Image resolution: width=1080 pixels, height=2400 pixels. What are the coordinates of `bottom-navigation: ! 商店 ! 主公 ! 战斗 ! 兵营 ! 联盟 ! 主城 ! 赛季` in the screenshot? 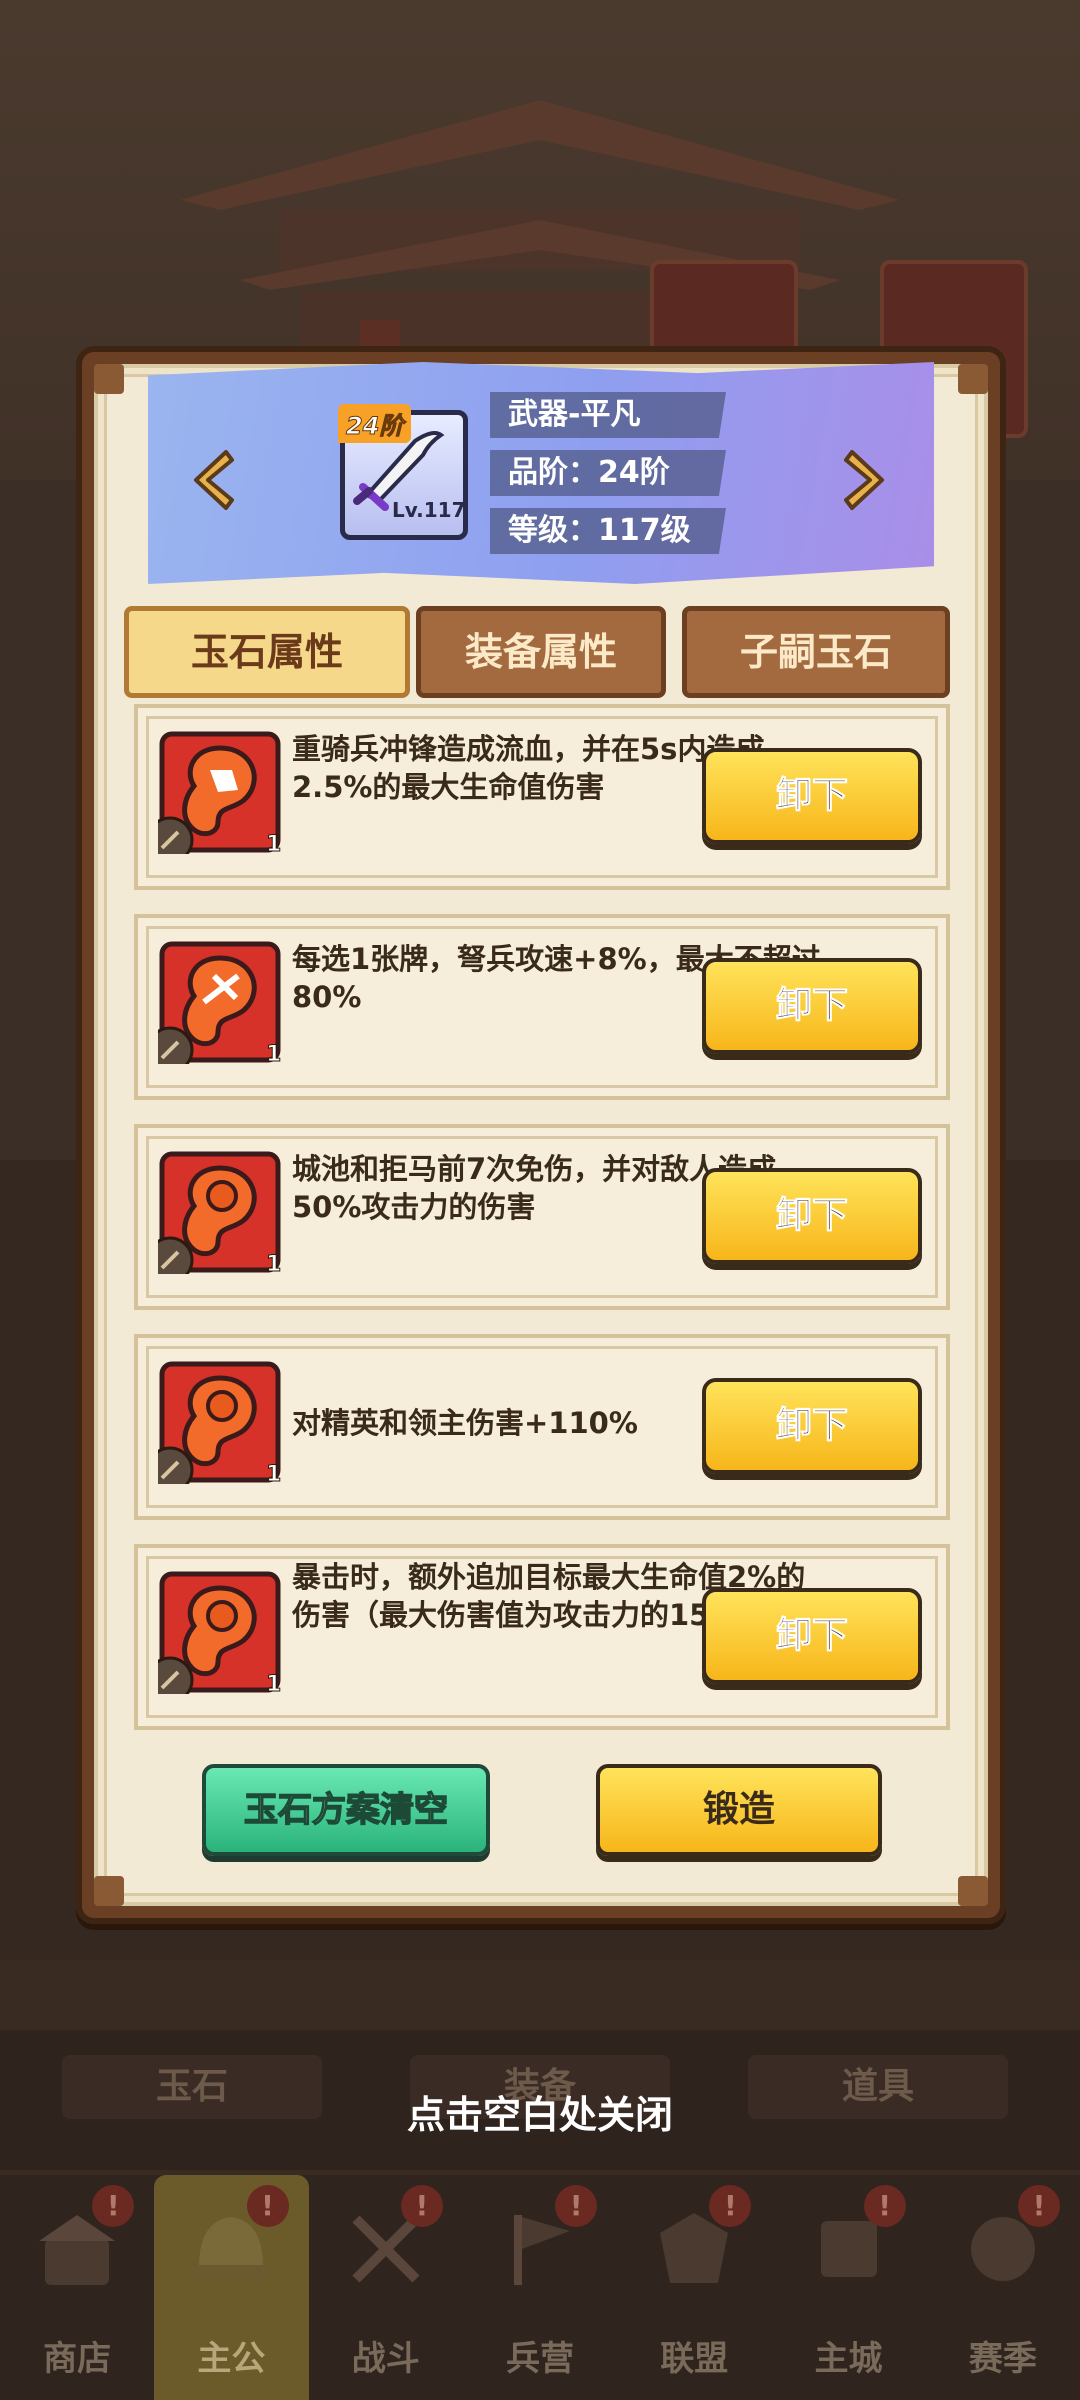 It's located at (540, 2287).